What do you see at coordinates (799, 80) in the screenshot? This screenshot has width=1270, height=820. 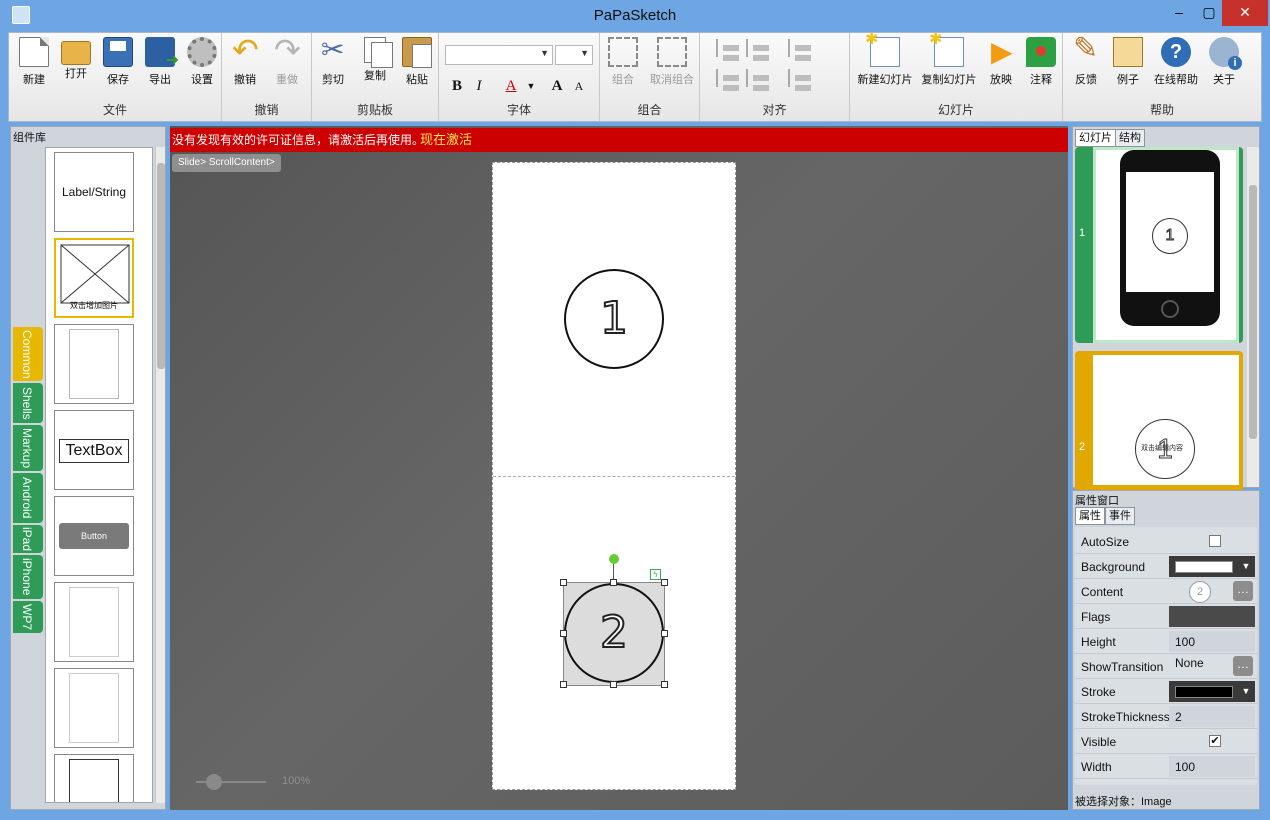 I see `distribute-v-button` at bounding box center [799, 80].